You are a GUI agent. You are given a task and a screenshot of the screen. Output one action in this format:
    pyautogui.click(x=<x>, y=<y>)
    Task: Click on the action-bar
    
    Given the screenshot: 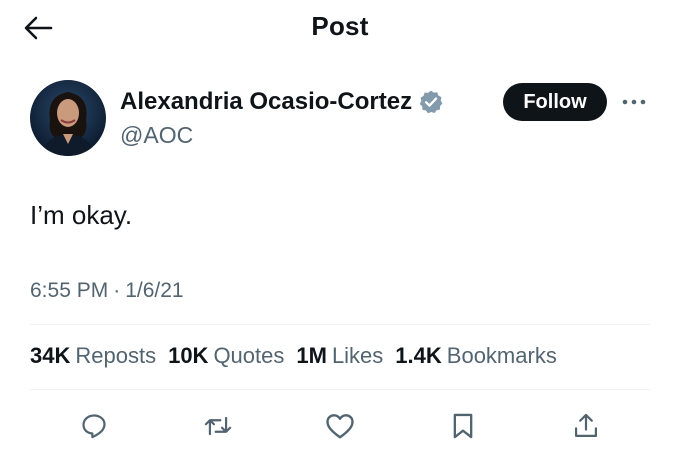 What is the action you would take?
    pyautogui.click(x=340, y=426)
    